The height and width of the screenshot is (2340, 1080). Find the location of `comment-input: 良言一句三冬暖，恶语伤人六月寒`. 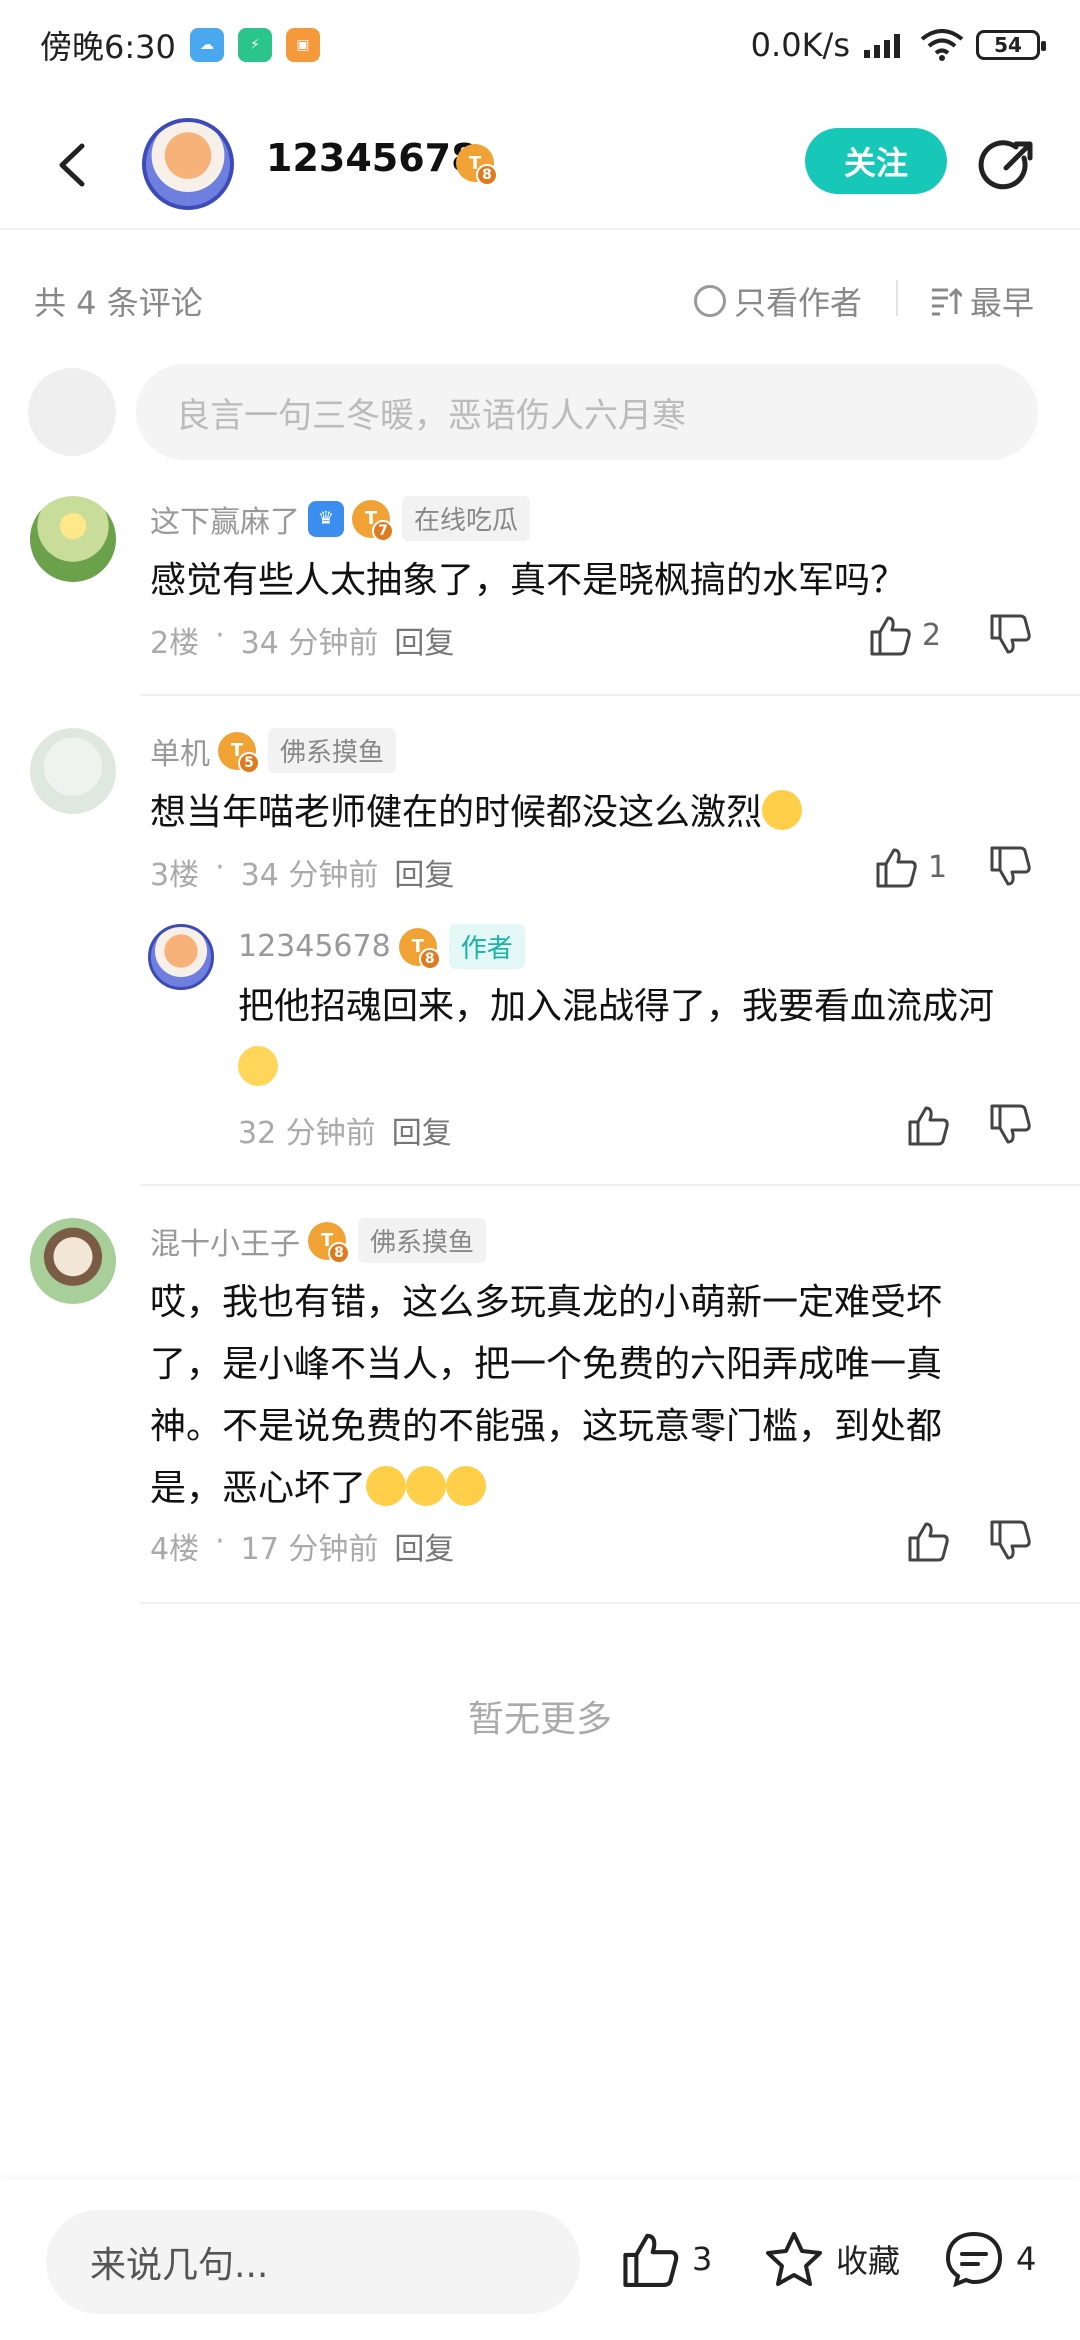

comment-input: 良言一句三冬暖，恶语伤人六月寒 is located at coordinates (587, 412).